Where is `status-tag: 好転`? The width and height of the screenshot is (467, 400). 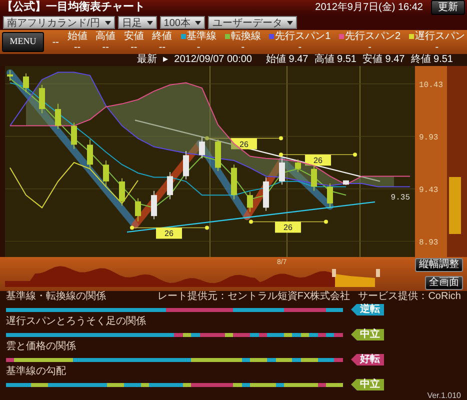
status-tag: 好転 is located at coordinates (367, 360).